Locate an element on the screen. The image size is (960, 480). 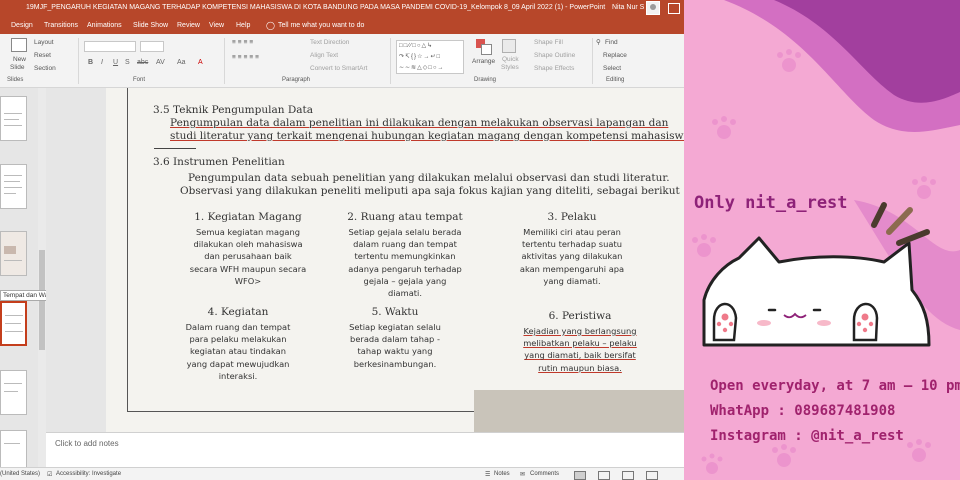
reading-view-button is located at coordinates (628, 475).